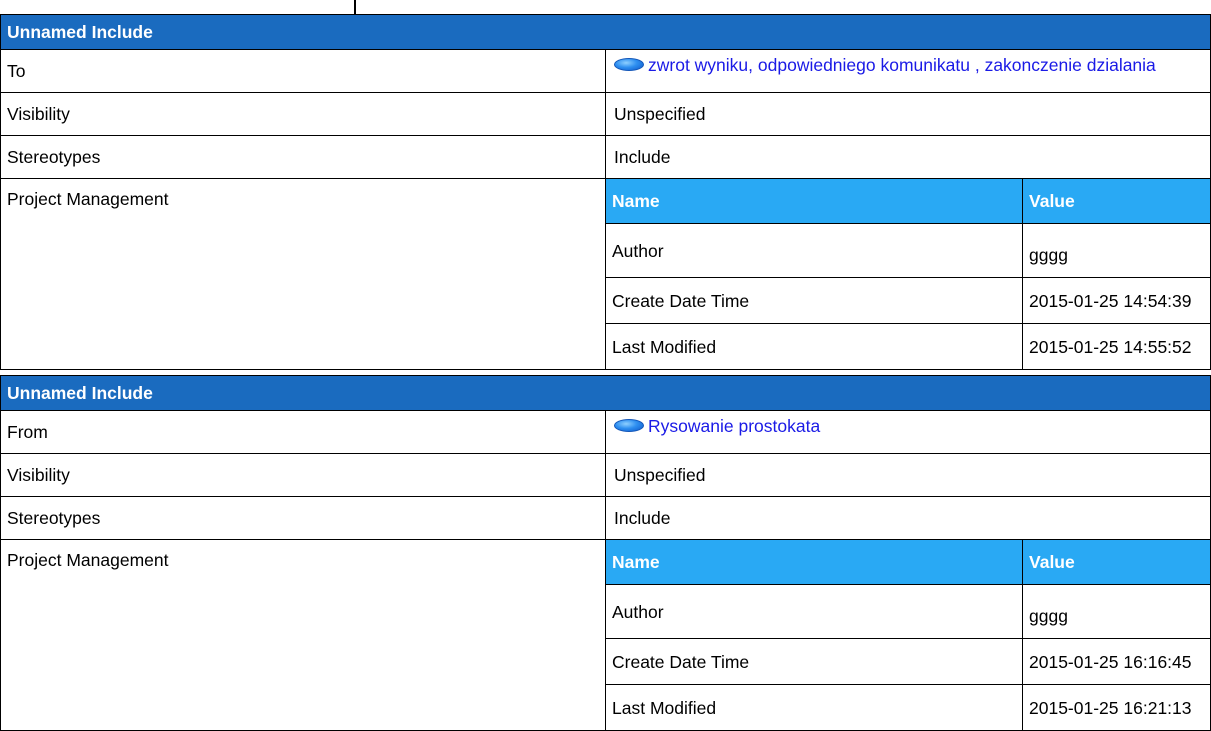 The image size is (1211, 731). What do you see at coordinates (605, 7) in the screenshot?
I see `page-top-edge` at bounding box center [605, 7].